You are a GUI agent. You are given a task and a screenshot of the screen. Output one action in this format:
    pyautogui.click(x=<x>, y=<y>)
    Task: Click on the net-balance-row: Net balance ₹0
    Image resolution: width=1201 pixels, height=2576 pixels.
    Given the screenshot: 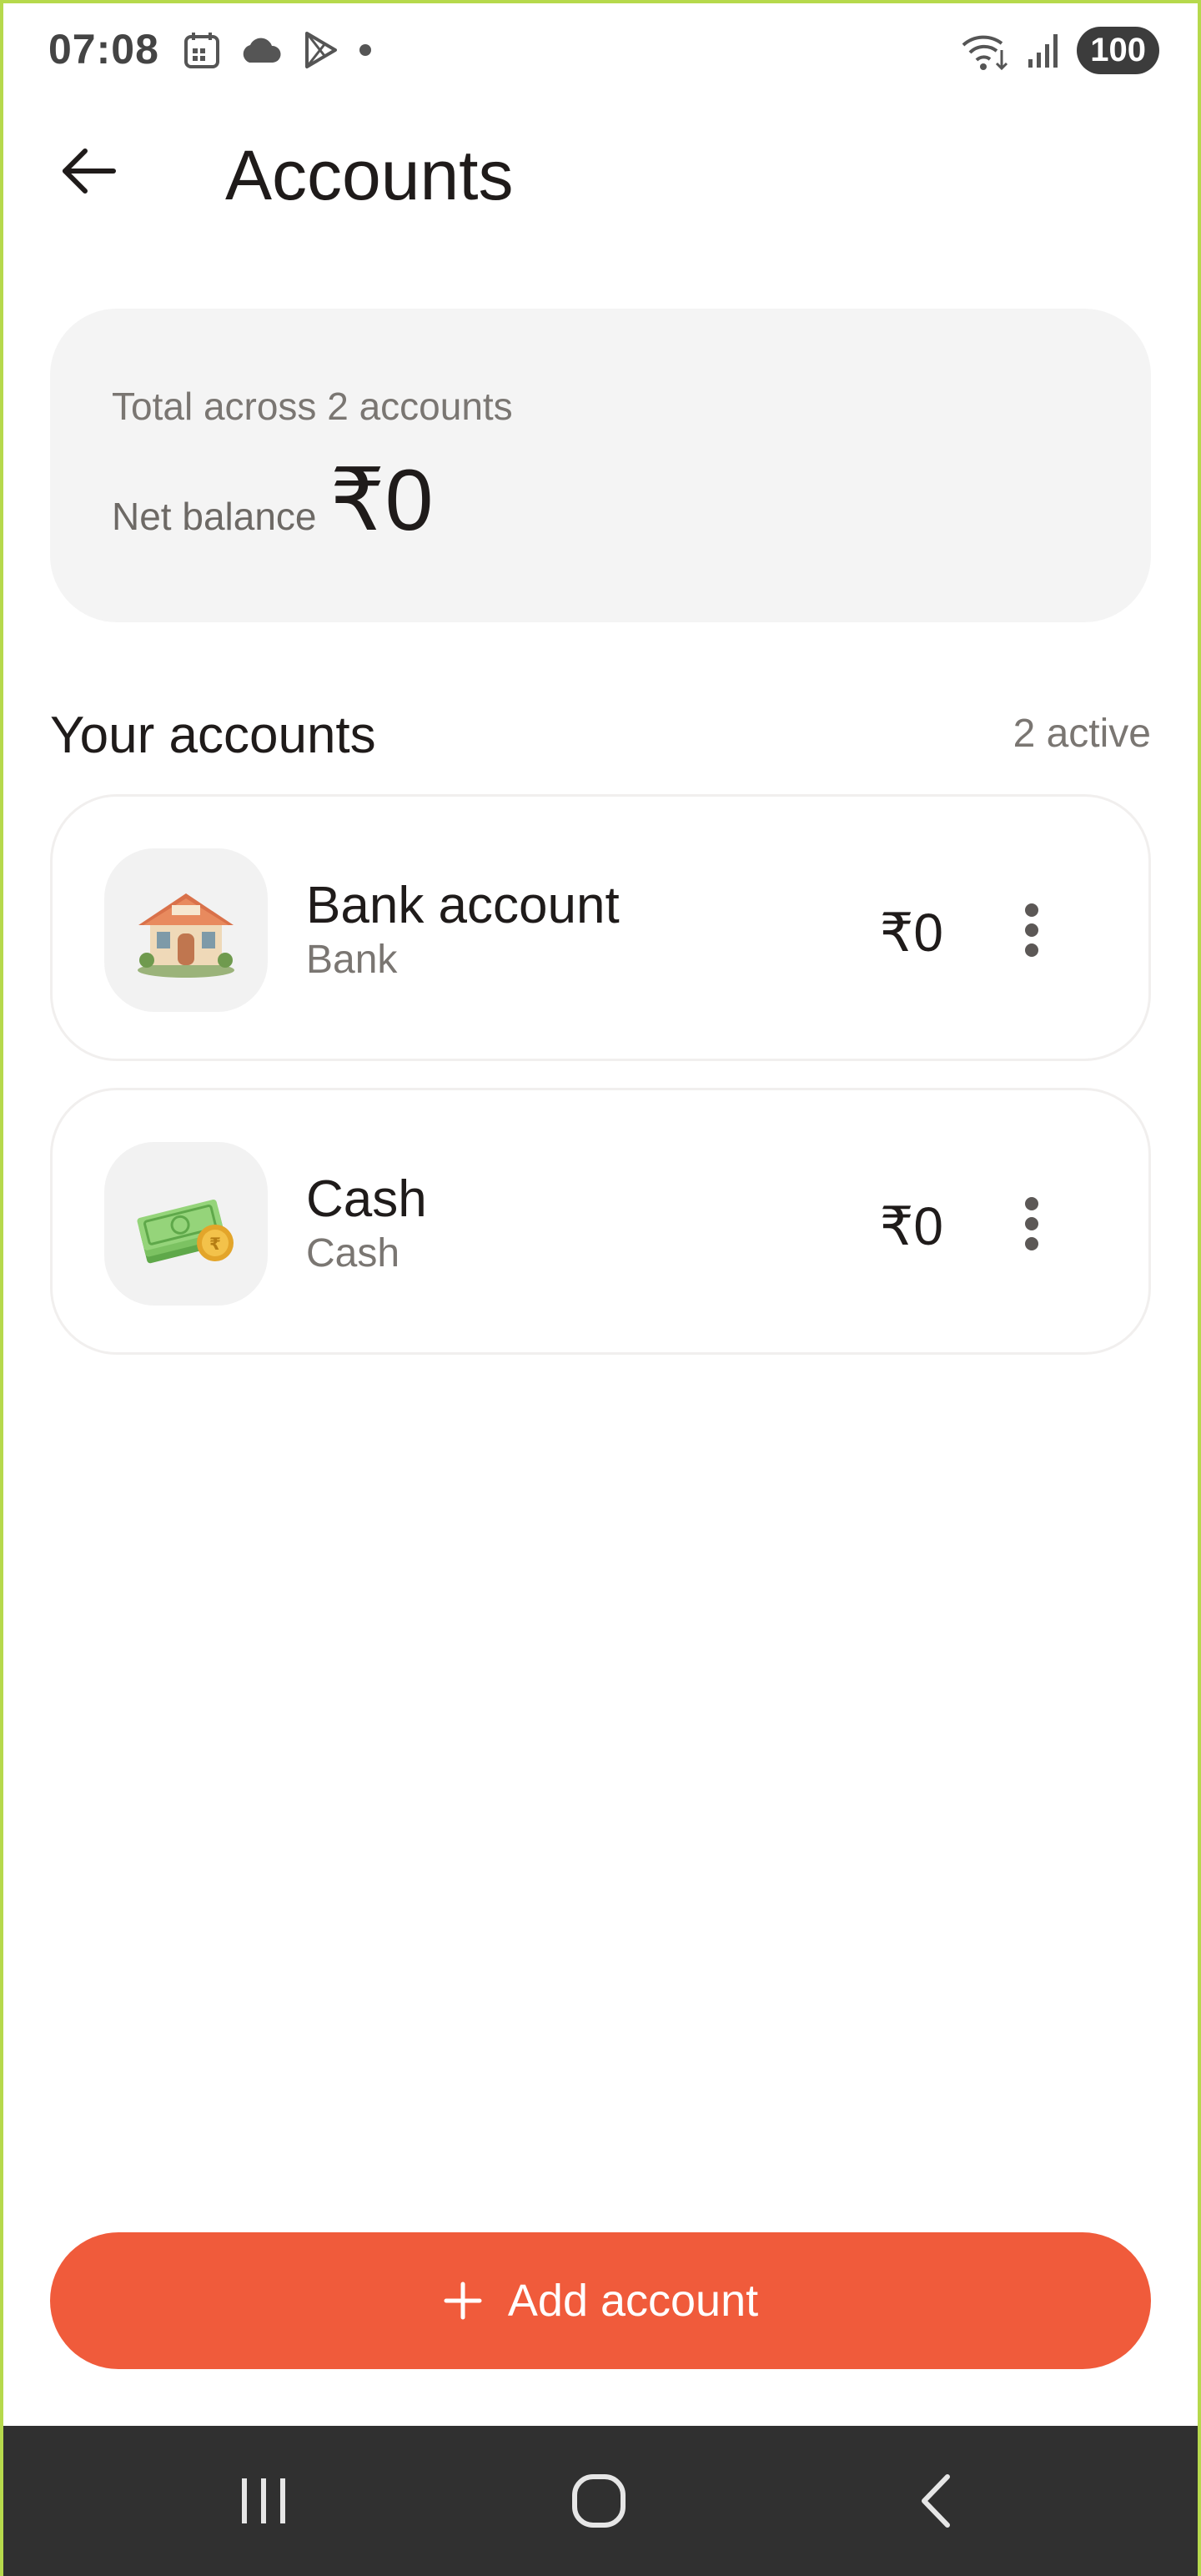 What is the action you would take?
    pyautogui.click(x=273, y=500)
    